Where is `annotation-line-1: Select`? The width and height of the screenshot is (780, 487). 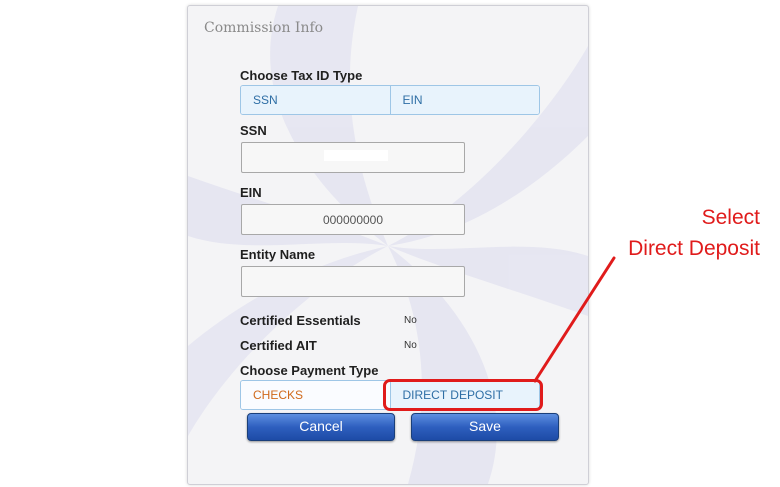 annotation-line-1: Select is located at coordinates (730, 217).